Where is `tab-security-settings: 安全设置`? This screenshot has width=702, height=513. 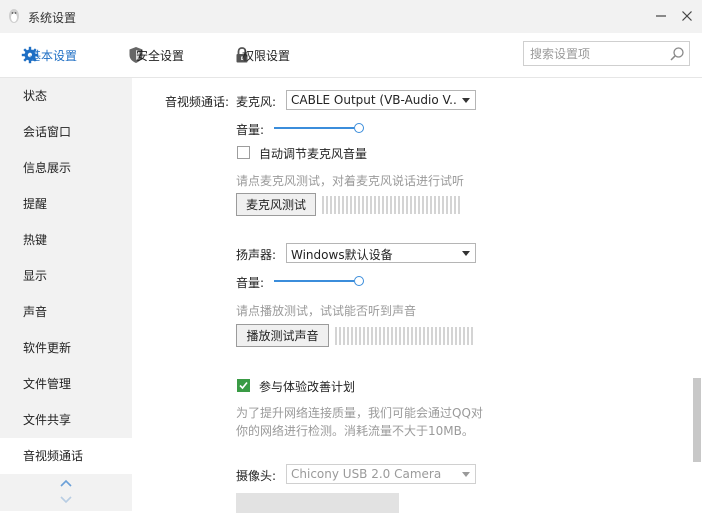 tab-security-settings: 安全设置 is located at coordinates (156, 55).